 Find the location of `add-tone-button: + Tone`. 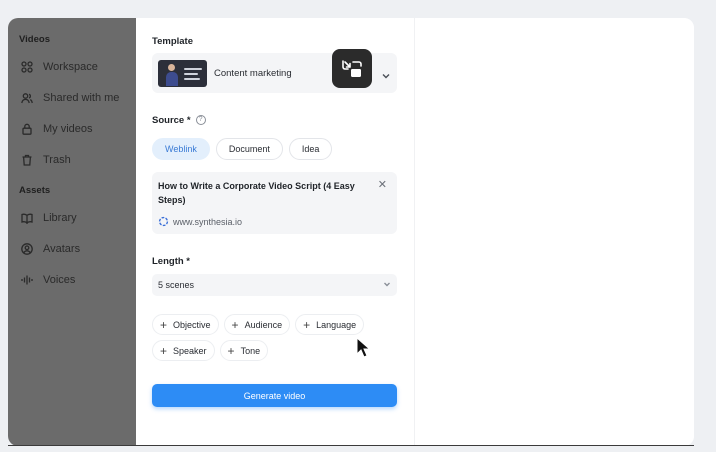

add-tone-button: + Tone is located at coordinates (244, 350).